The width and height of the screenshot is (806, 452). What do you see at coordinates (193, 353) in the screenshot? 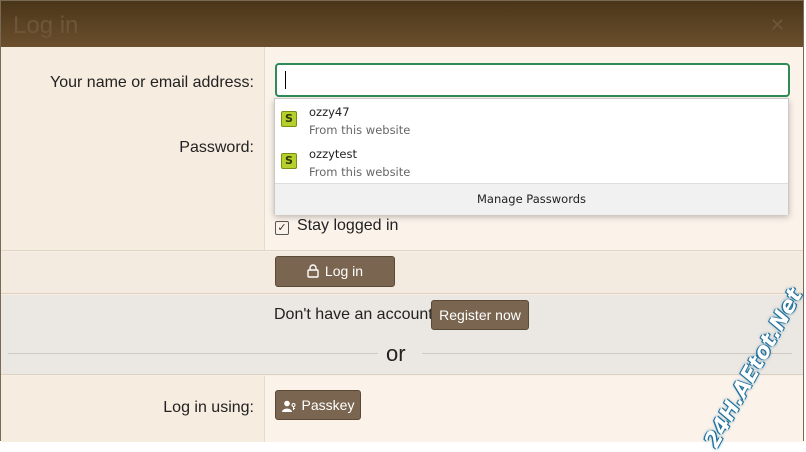
I see `divider-left` at bounding box center [193, 353].